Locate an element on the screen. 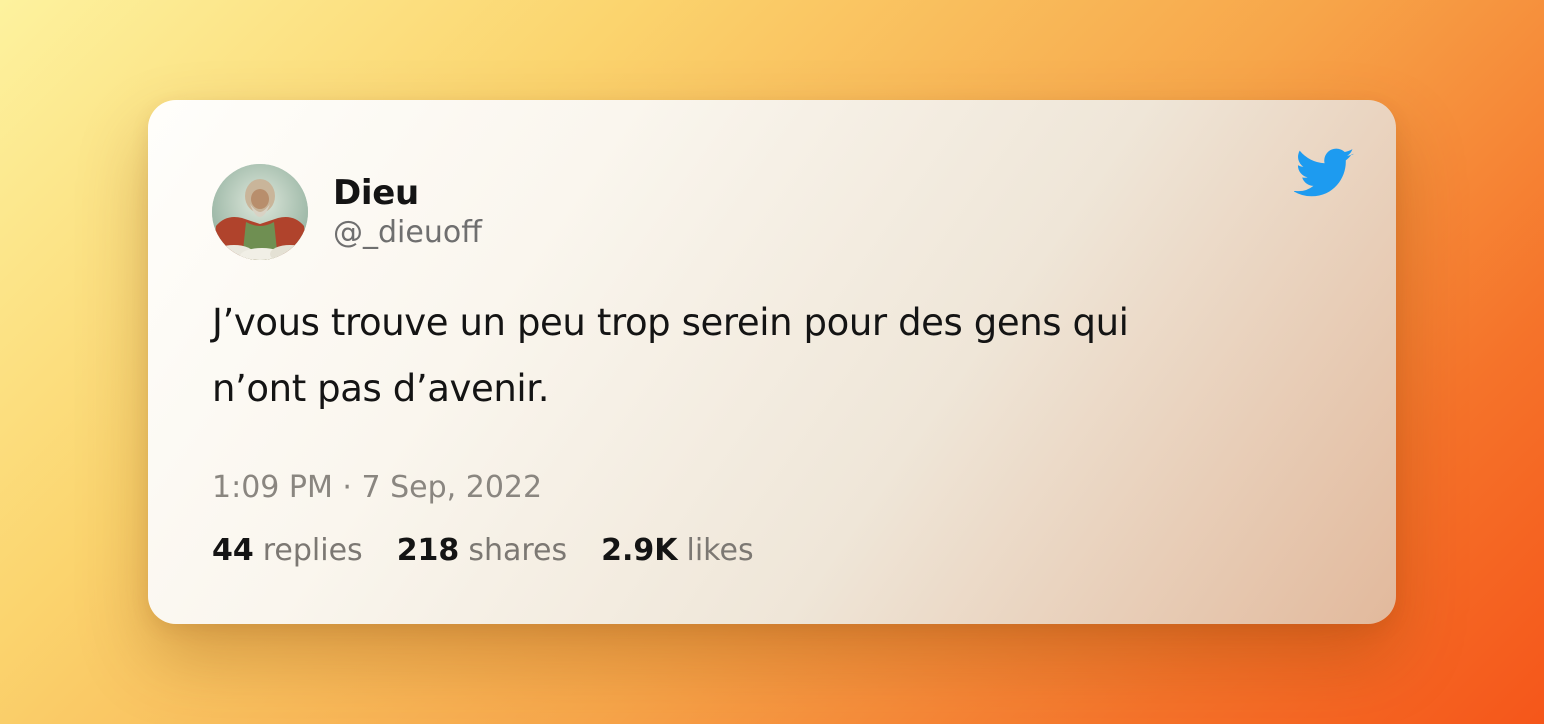  shares-stat: 218 shares is located at coordinates (482, 550).